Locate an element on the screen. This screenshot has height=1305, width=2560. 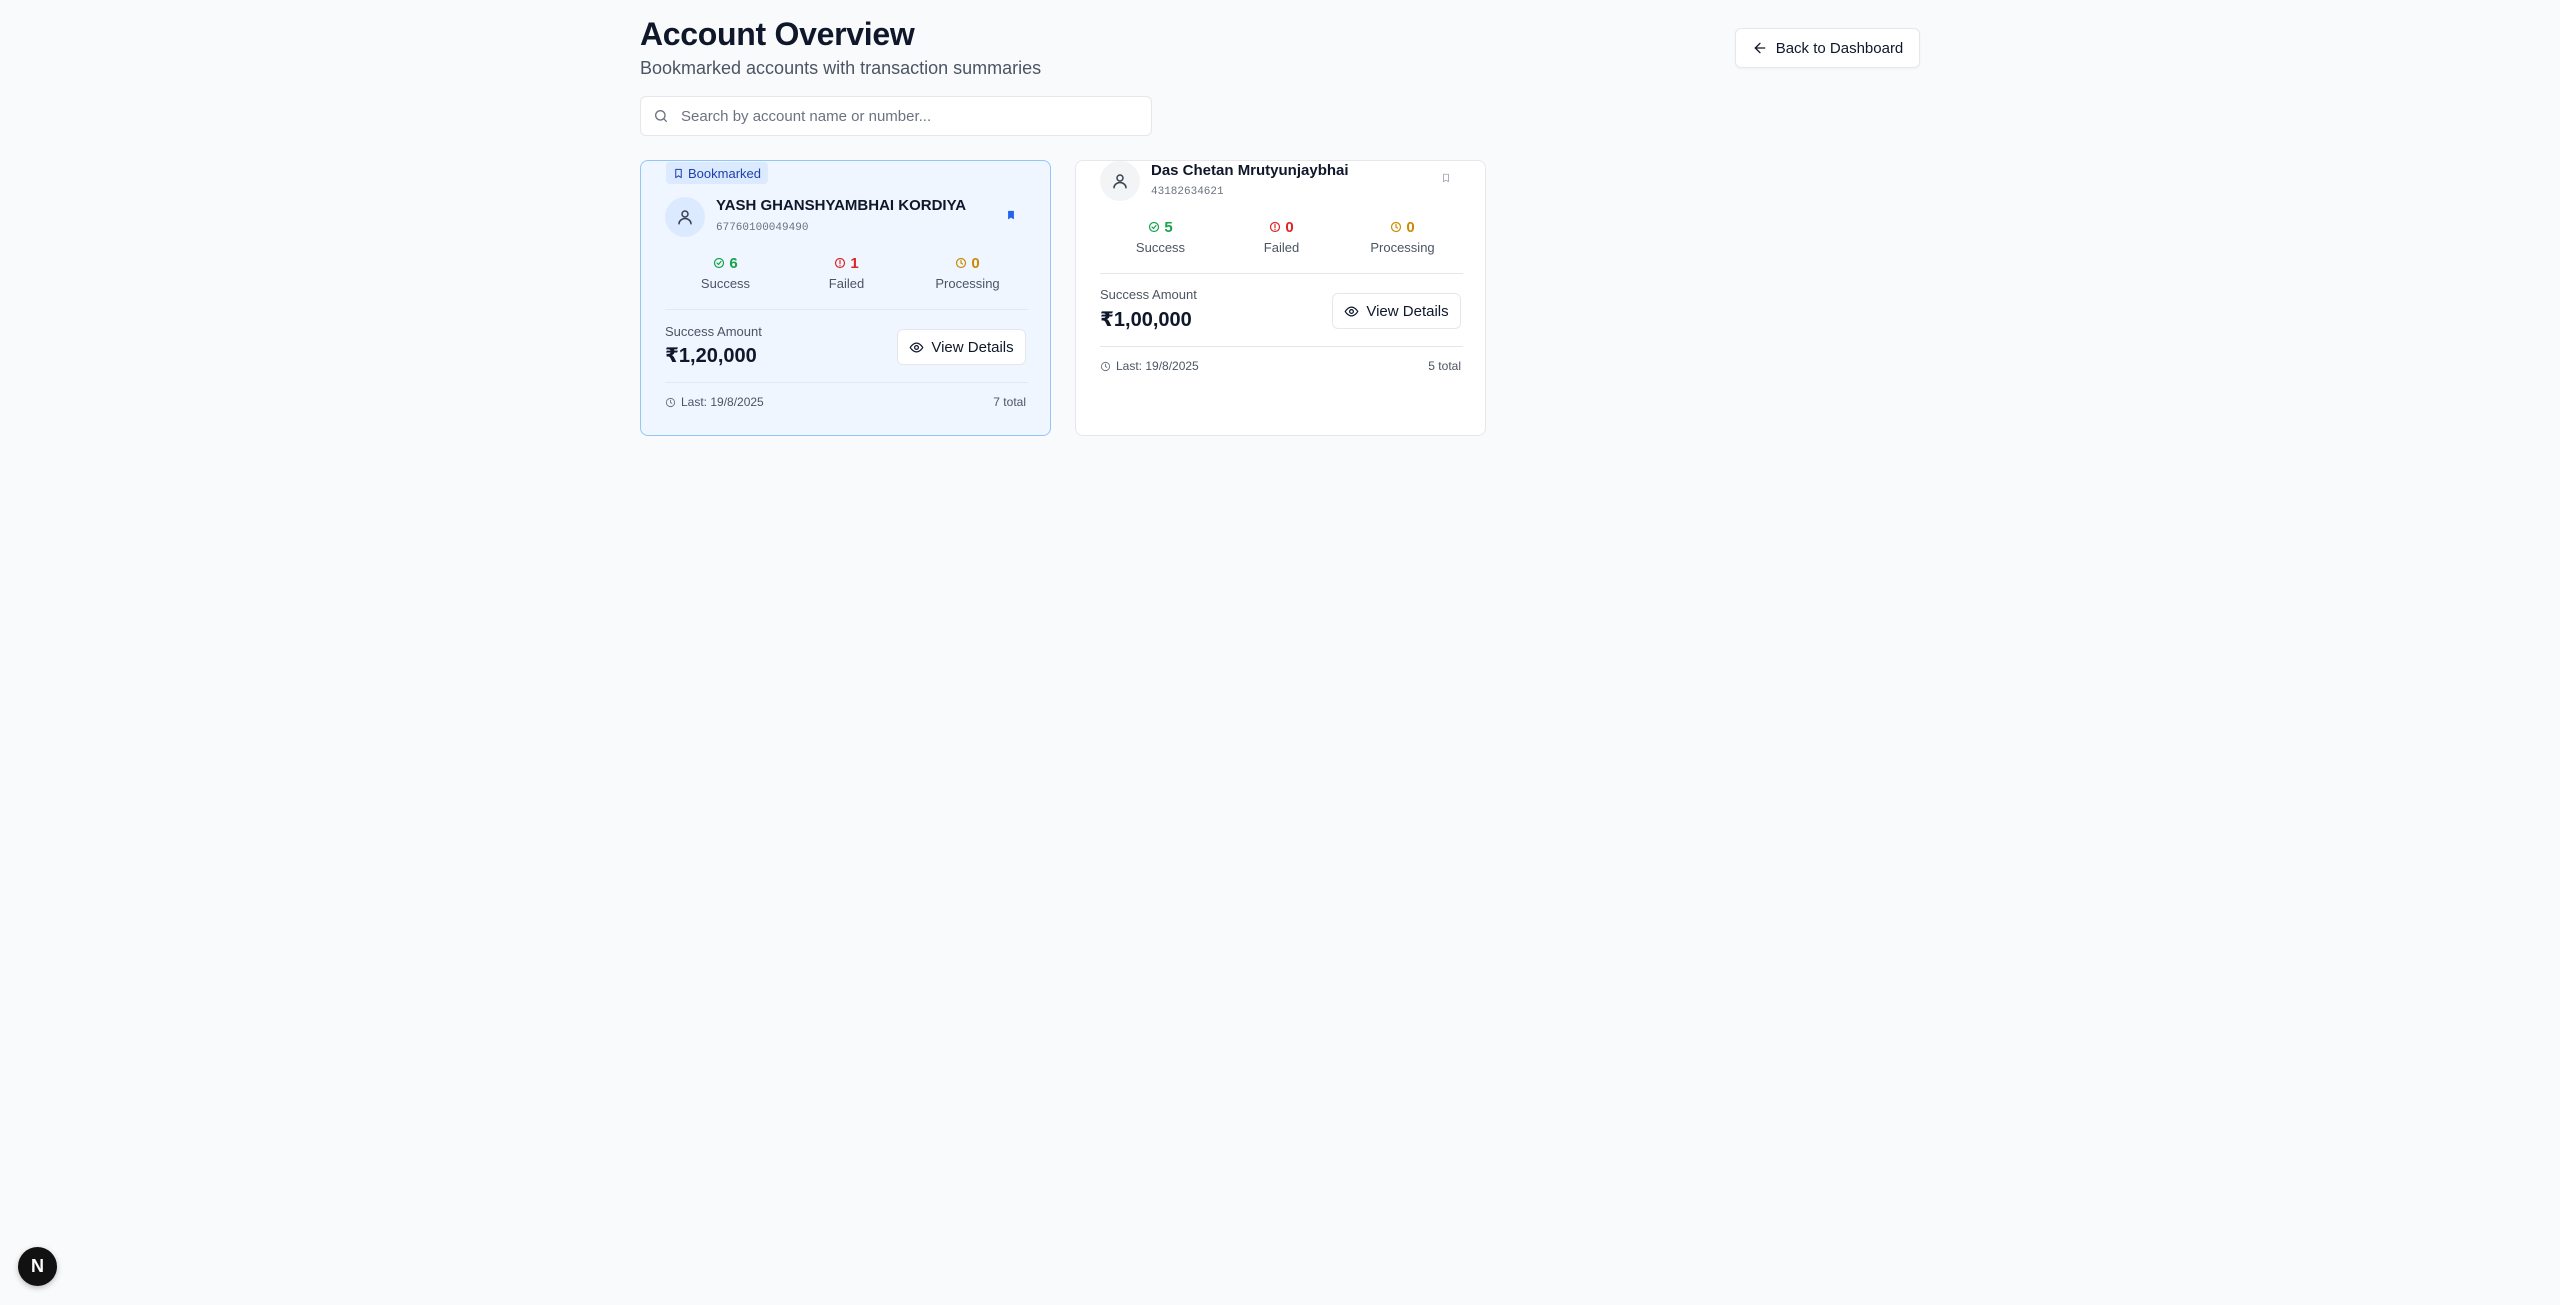
success-amount: ₹1,00,000 is located at coordinates (1146, 320).